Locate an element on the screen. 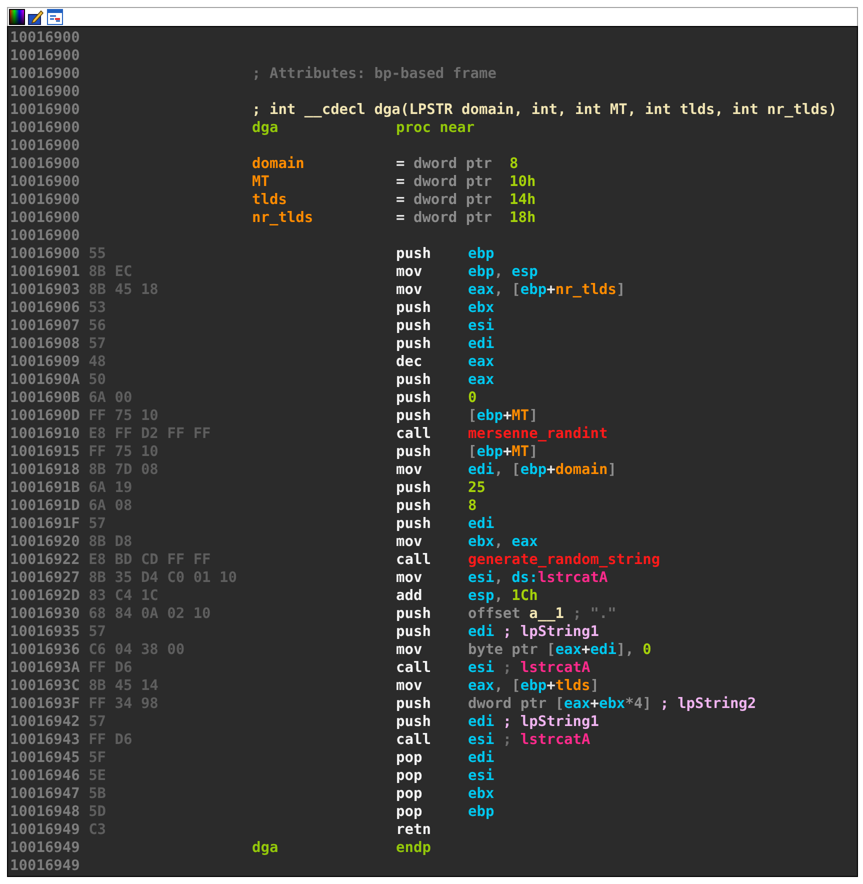 Image resolution: width=863 pixels, height=884 pixels. address: 10016903 is located at coordinates (45, 290).